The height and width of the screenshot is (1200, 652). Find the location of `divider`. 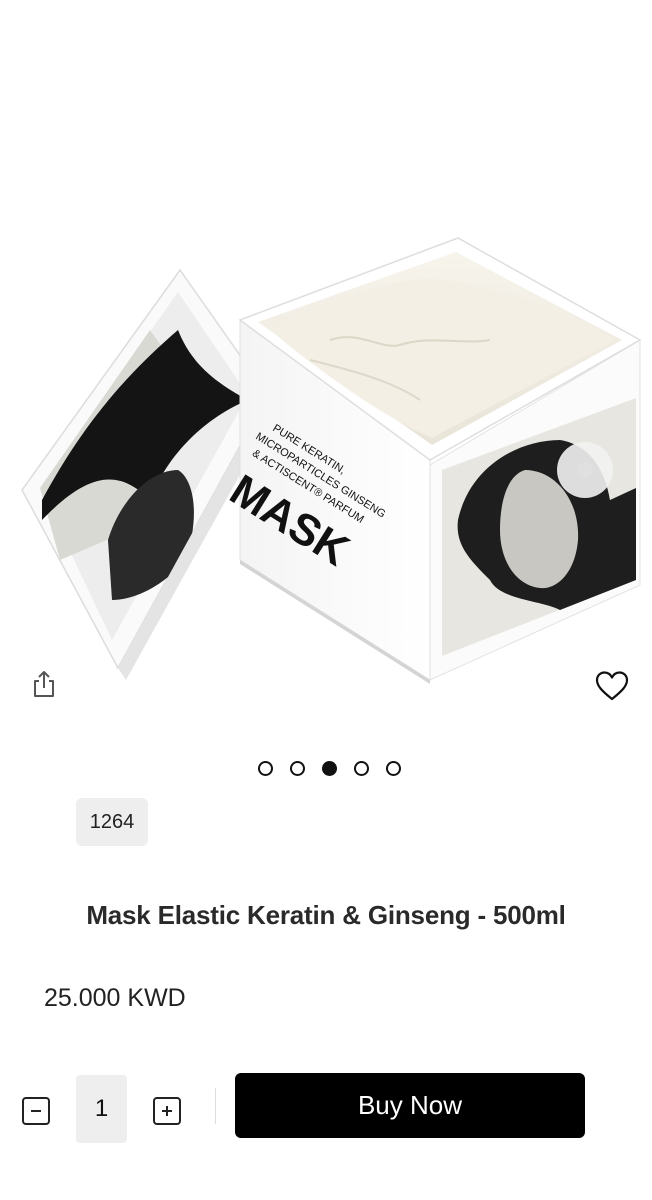

divider is located at coordinates (215, 1106).